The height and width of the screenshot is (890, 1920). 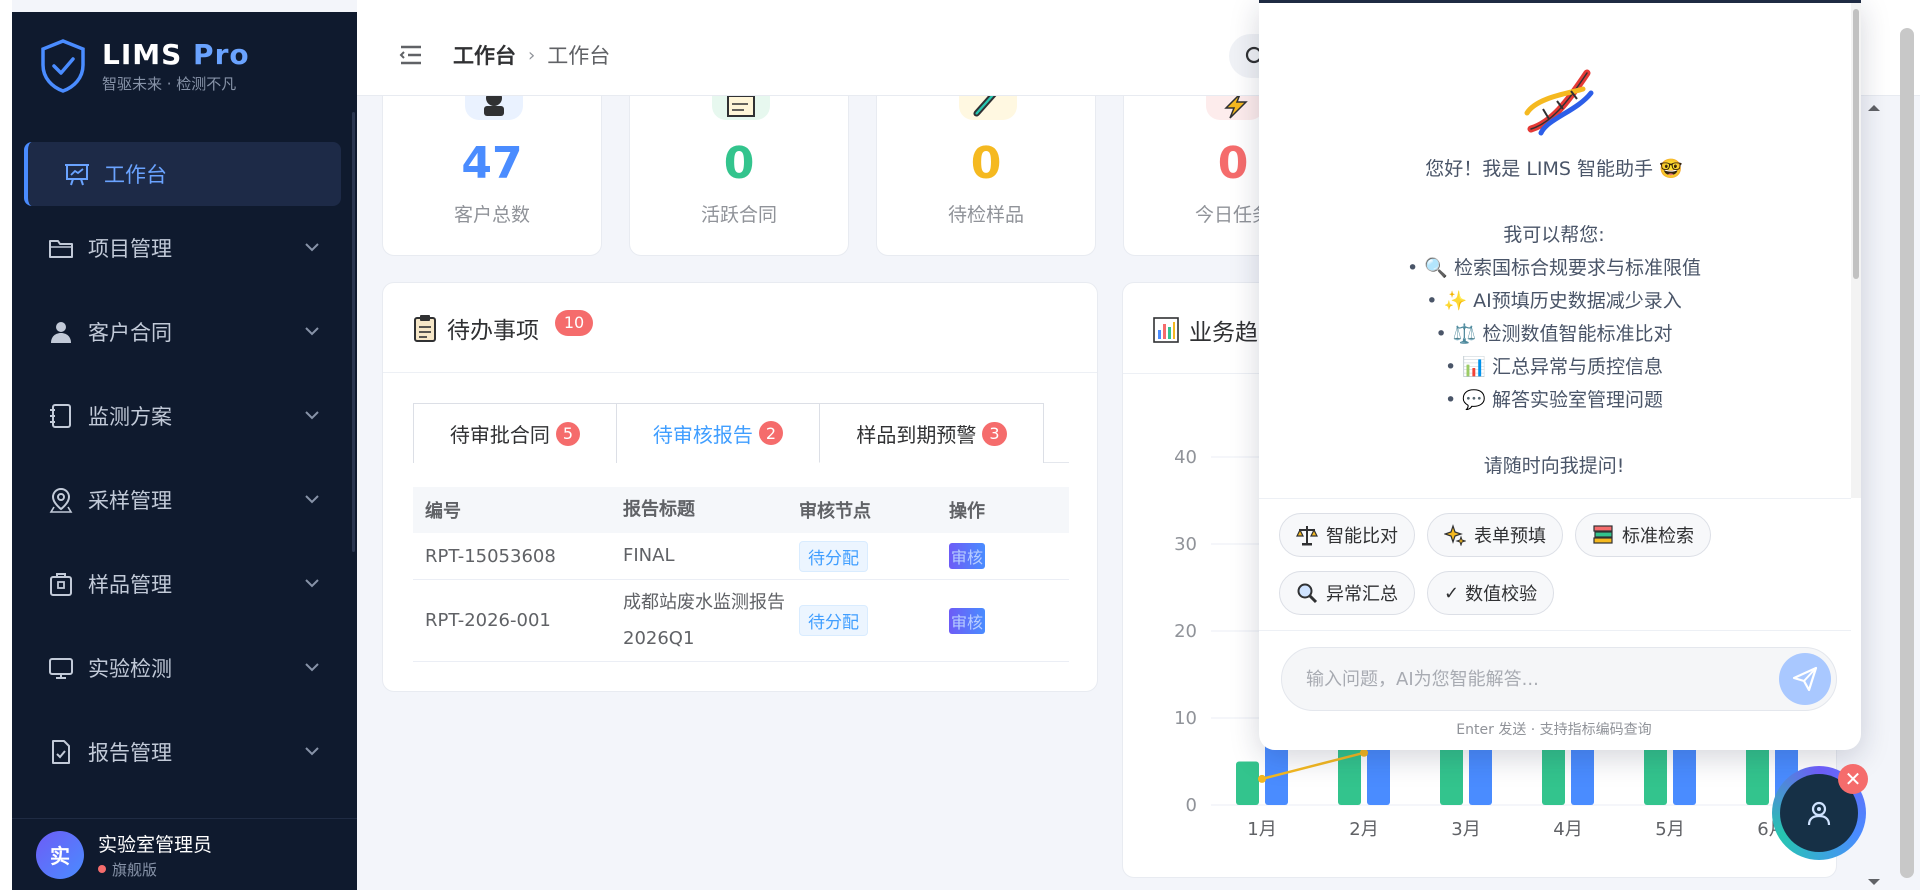 What do you see at coordinates (1307, 535) in the screenshot?
I see `scale-icon` at bounding box center [1307, 535].